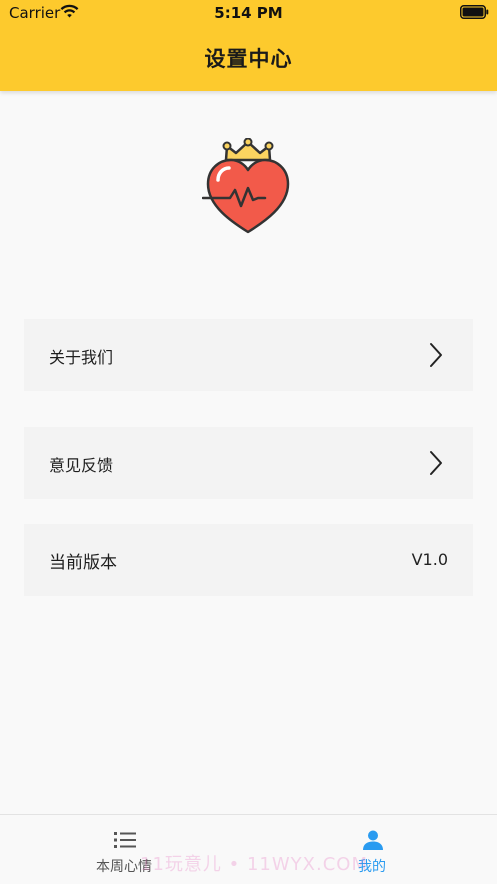 The width and height of the screenshot is (497, 884). I want to click on navigation-header: Carrier 5:14 PM 设置中心, so click(248, 45).